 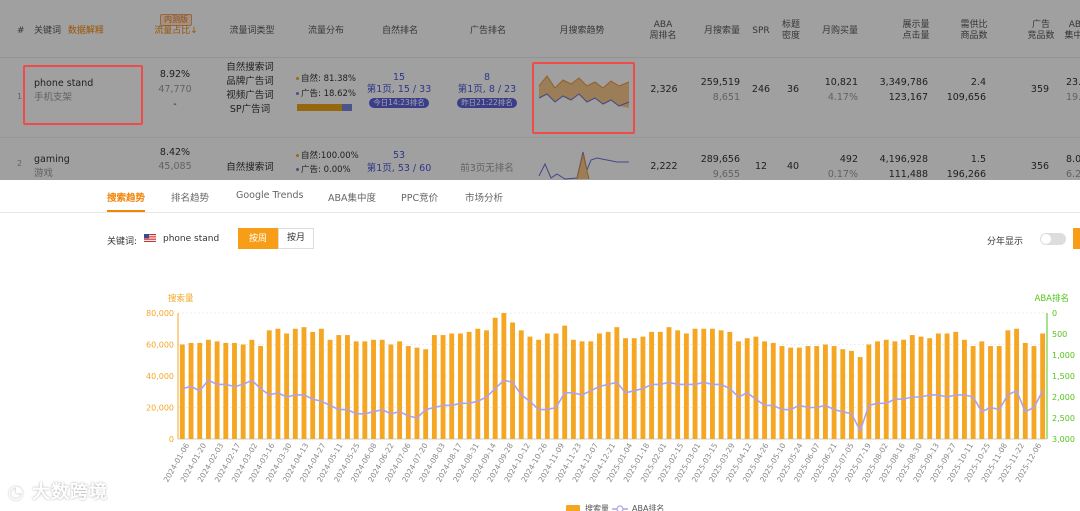 I want to click on row-index: 2, so click(x=20, y=163).